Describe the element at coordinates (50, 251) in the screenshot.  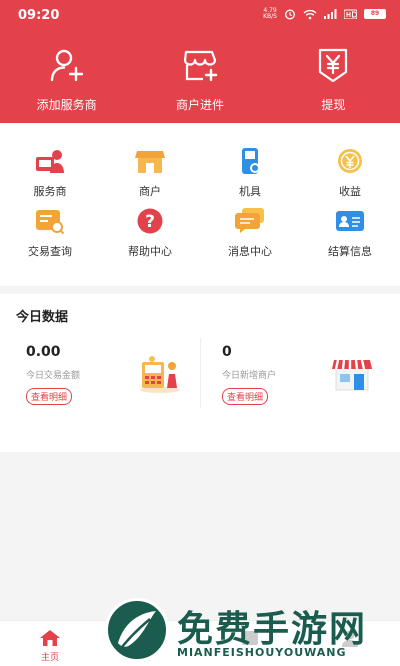
I see `grid-label: 交易查询` at that location.